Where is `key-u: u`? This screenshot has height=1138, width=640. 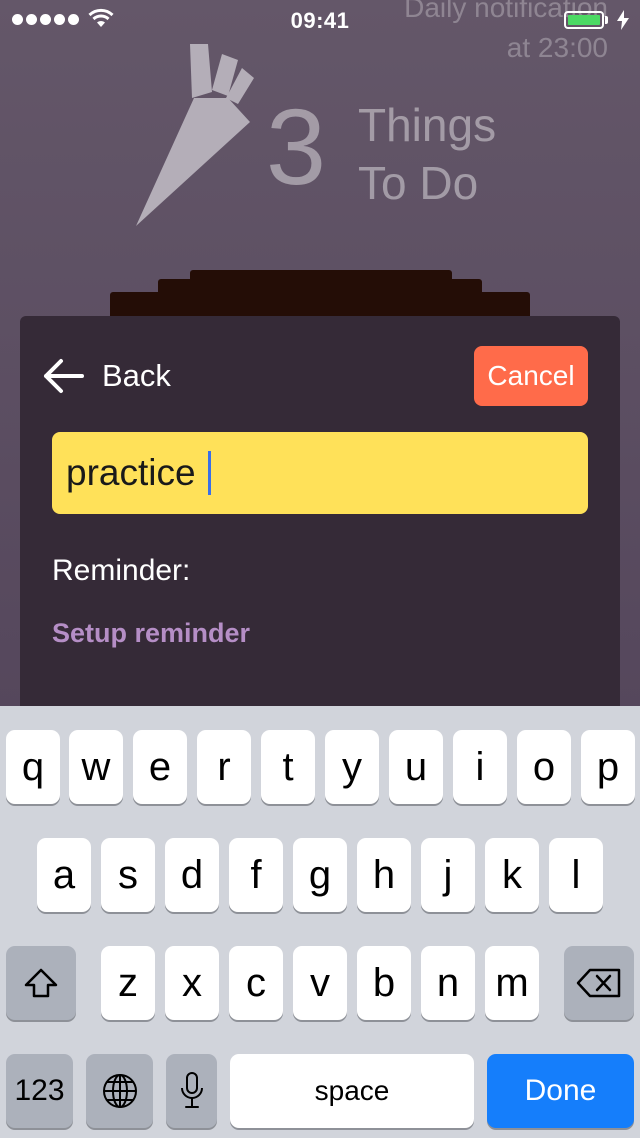 key-u: u is located at coordinates (416, 767).